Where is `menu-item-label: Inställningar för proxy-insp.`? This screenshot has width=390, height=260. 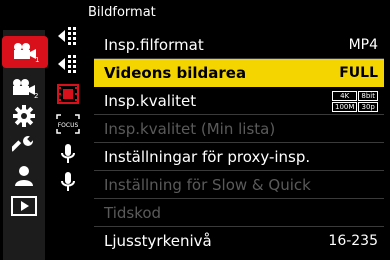 menu-item-label: Inställningar för proxy-insp. is located at coordinates (207, 157).